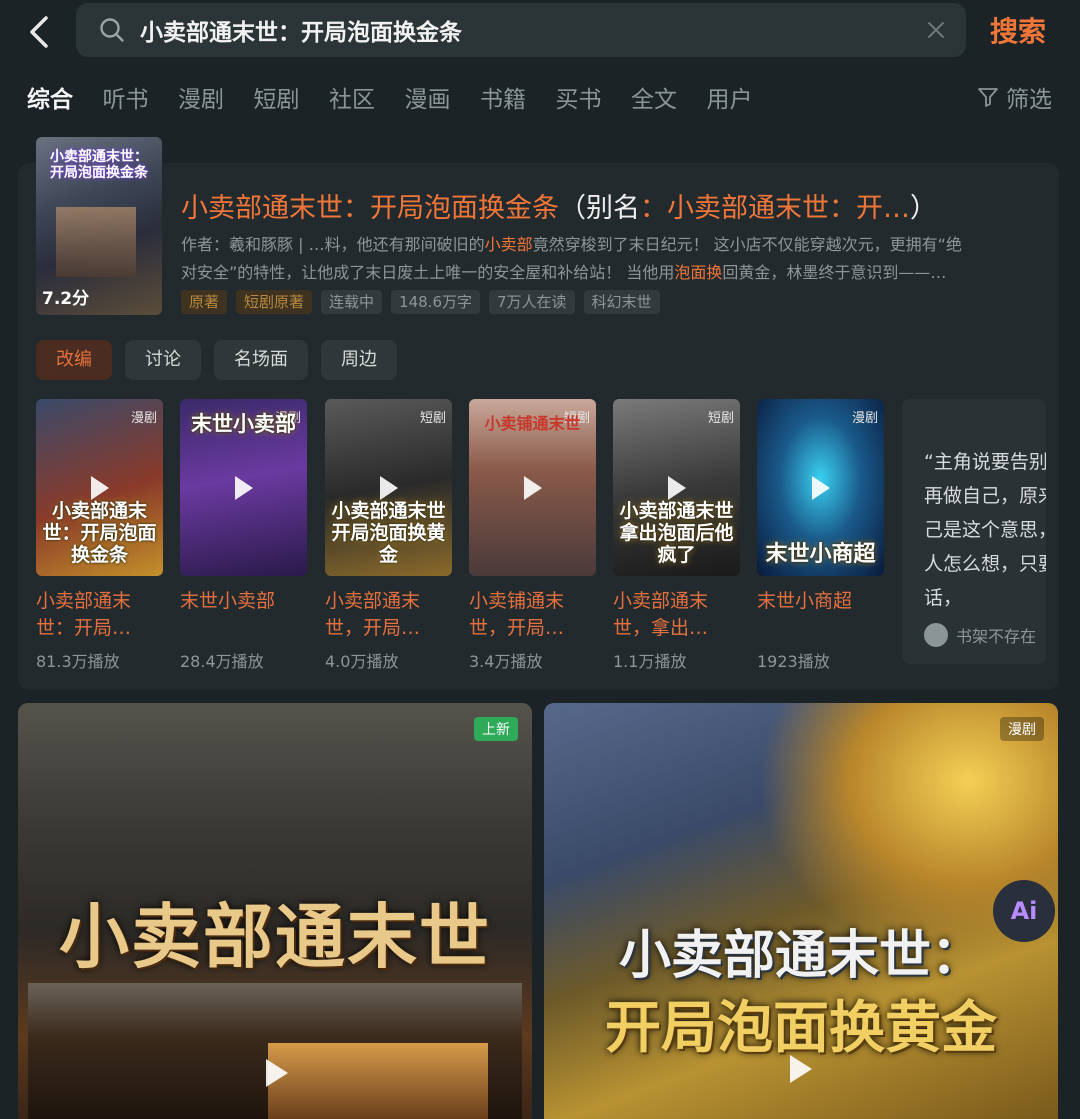  Describe the element at coordinates (367, 97) in the screenshot. I see `tab-community: 社区` at that location.